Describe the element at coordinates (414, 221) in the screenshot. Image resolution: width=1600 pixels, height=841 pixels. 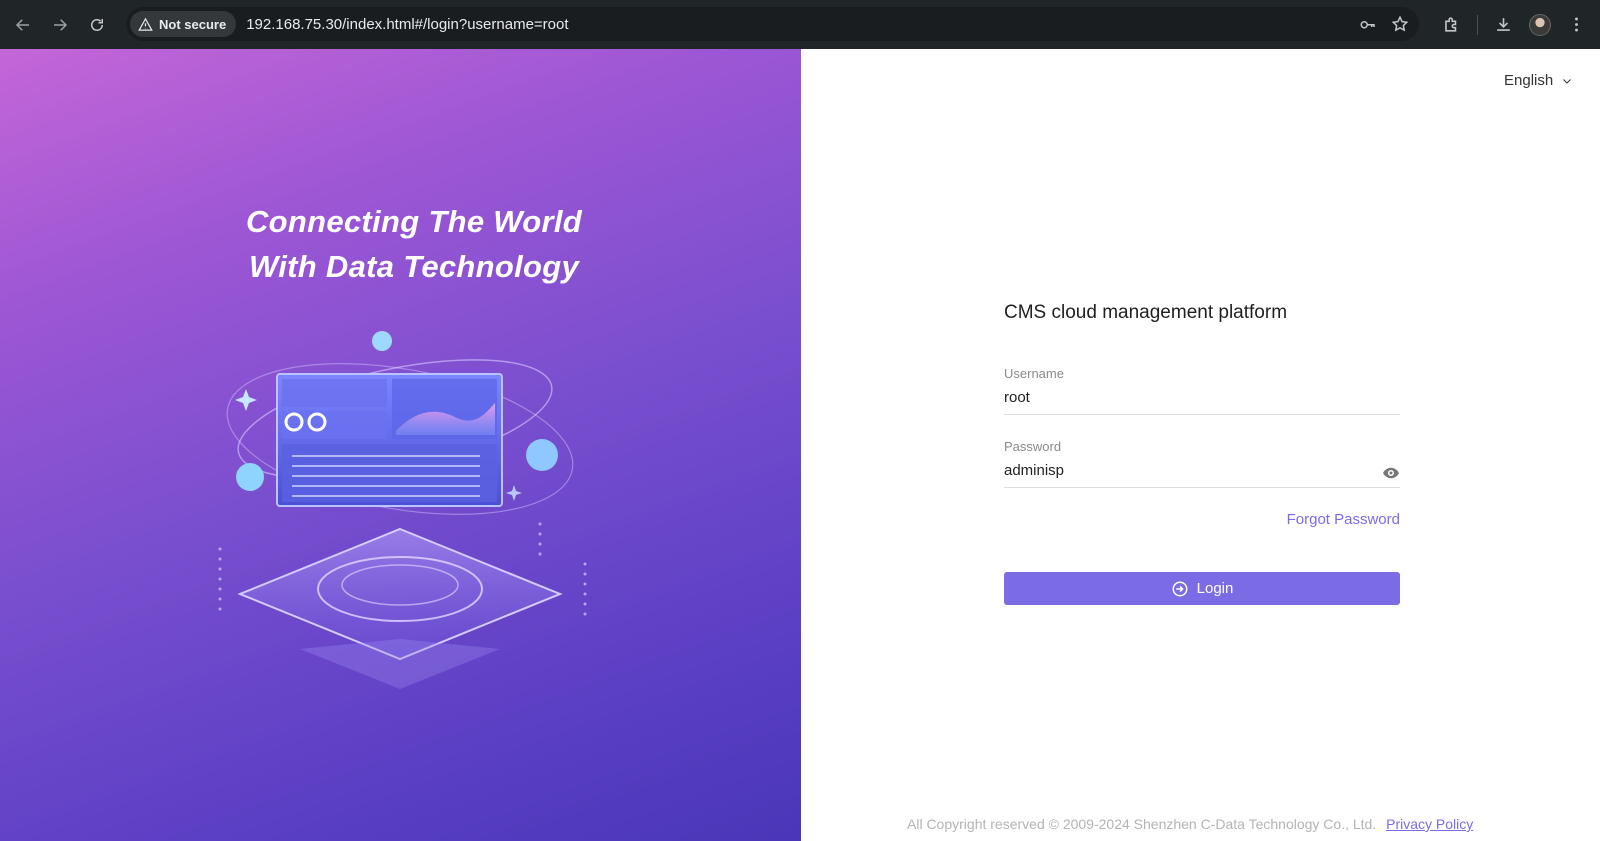
I see `hero-title-line-1: Connecting The World` at that location.